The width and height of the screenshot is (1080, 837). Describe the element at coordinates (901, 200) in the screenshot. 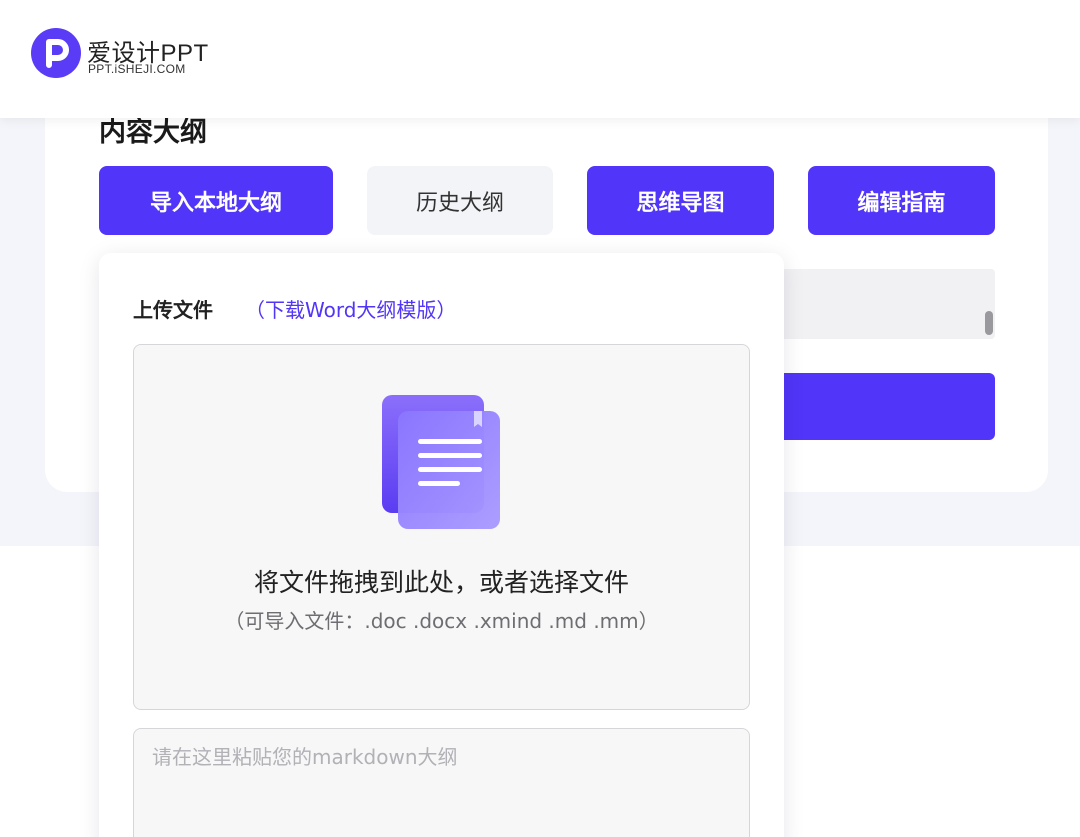

I see `edit-guide-button: 编辑指南` at that location.